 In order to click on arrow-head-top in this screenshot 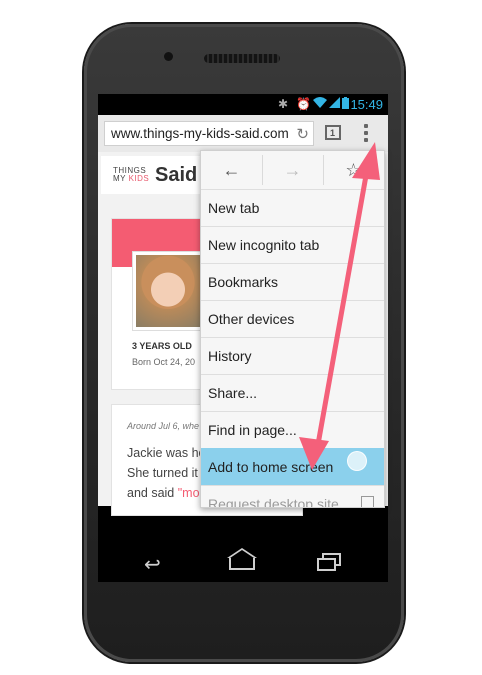, I will do `click(366, 161)`.